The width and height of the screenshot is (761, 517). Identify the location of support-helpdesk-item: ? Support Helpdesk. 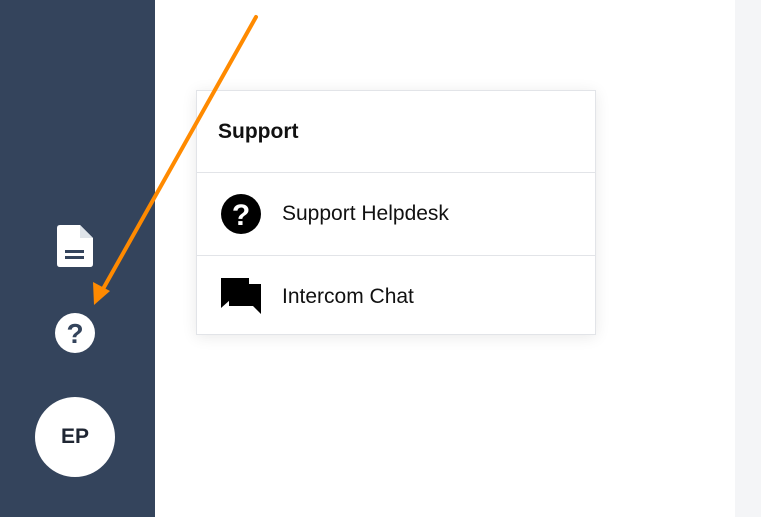
(396, 214).